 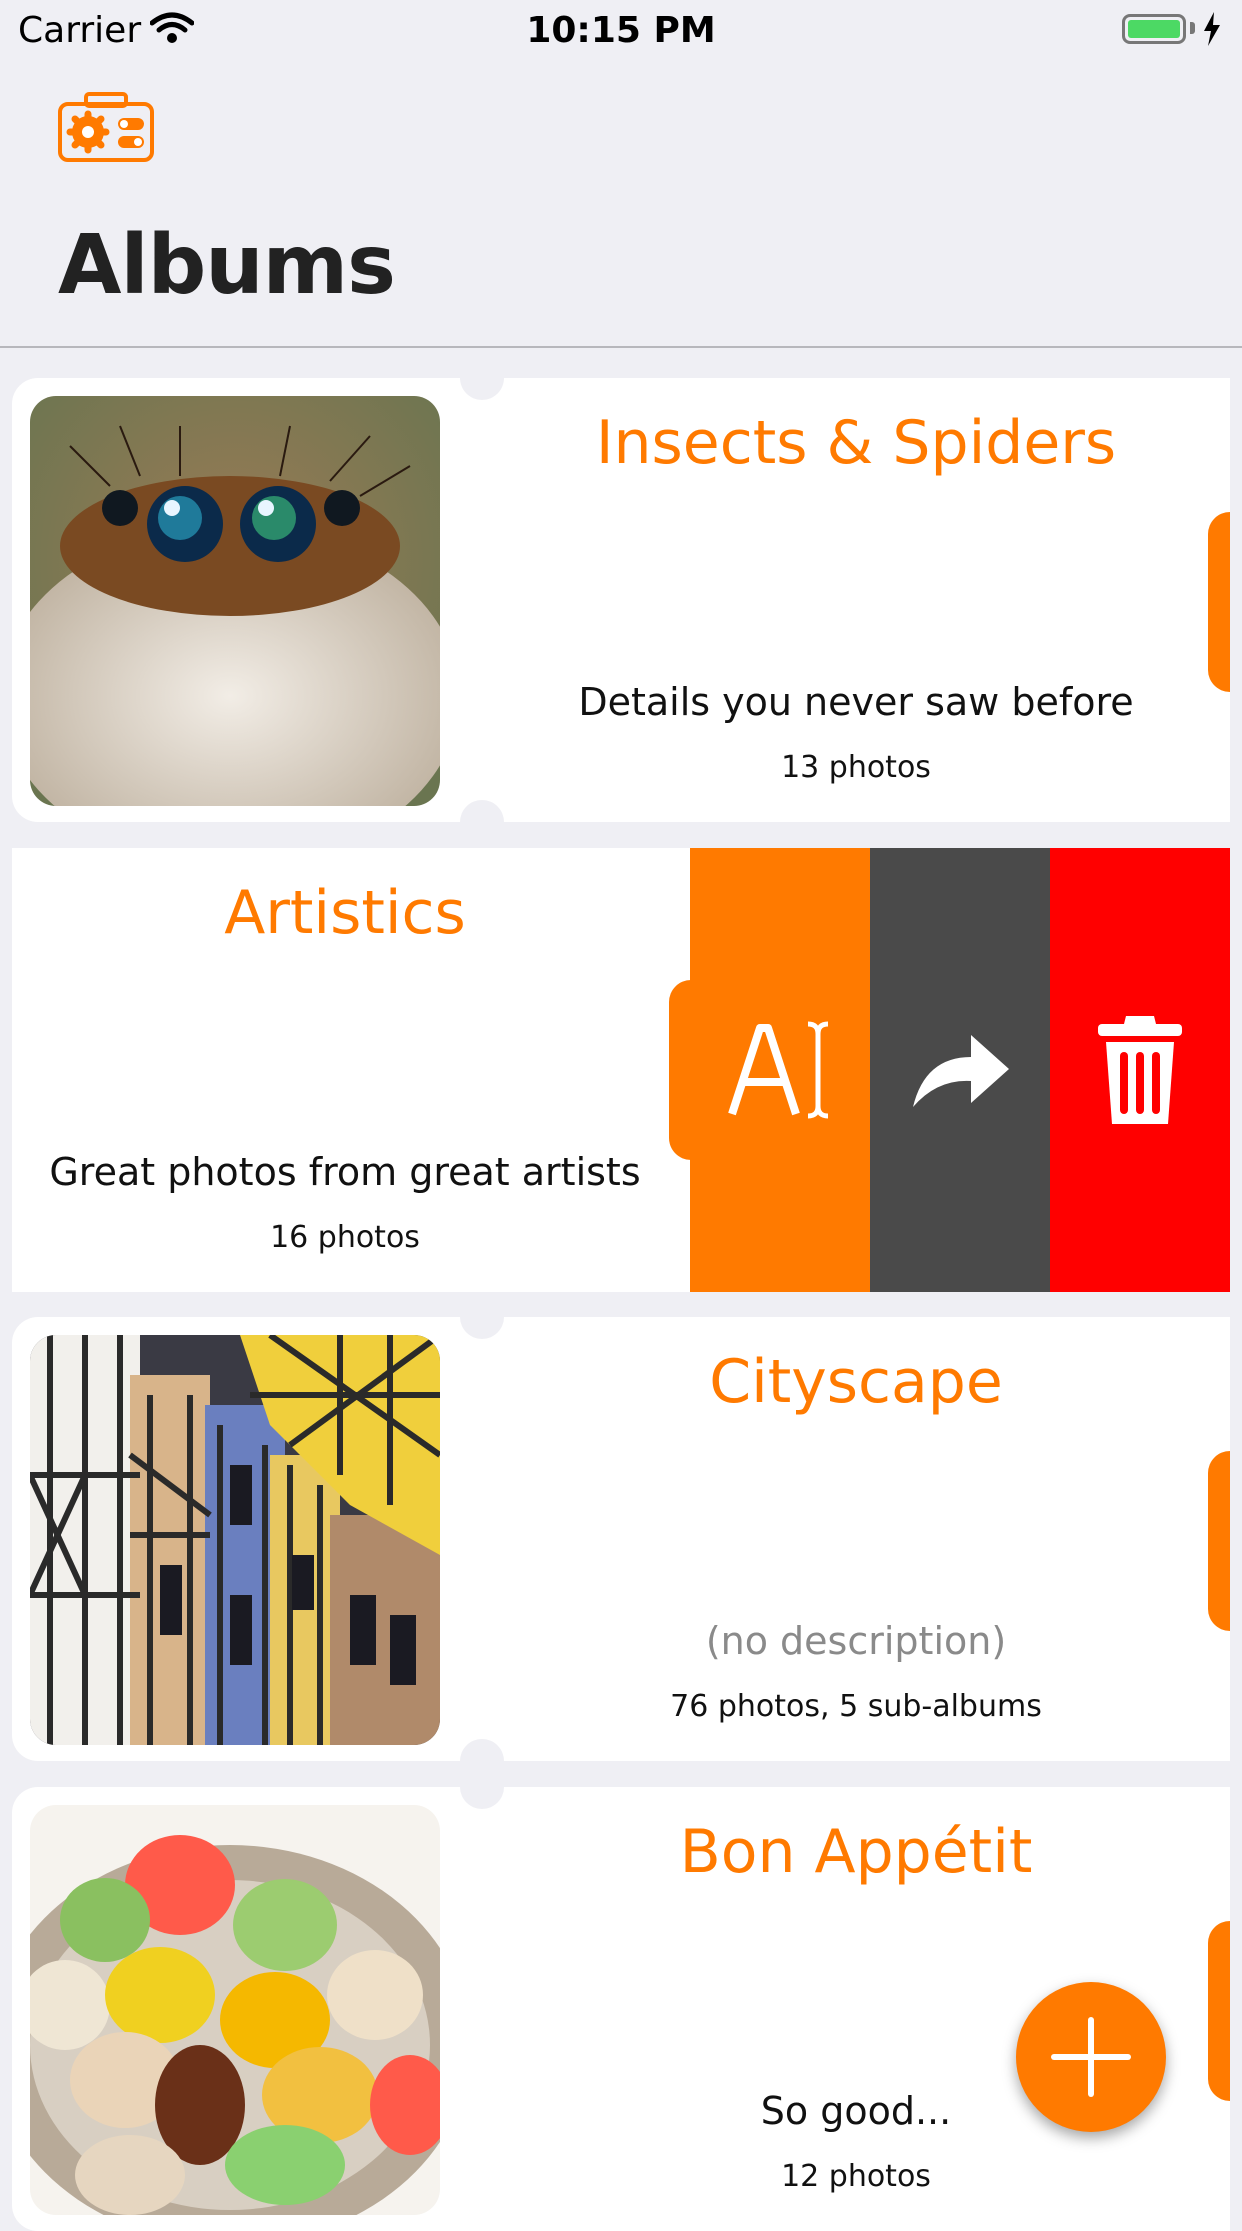 What do you see at coordinates (856, 1852) in the screenshot?
I see `album-title: Bon Appétit` at bounding box center [856, 1852].